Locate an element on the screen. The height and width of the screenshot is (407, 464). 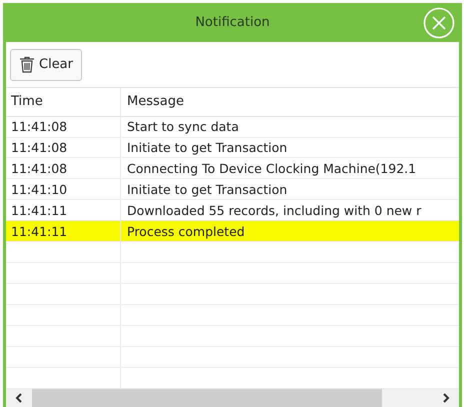
trash-icon is located at coordinates (27, 64).